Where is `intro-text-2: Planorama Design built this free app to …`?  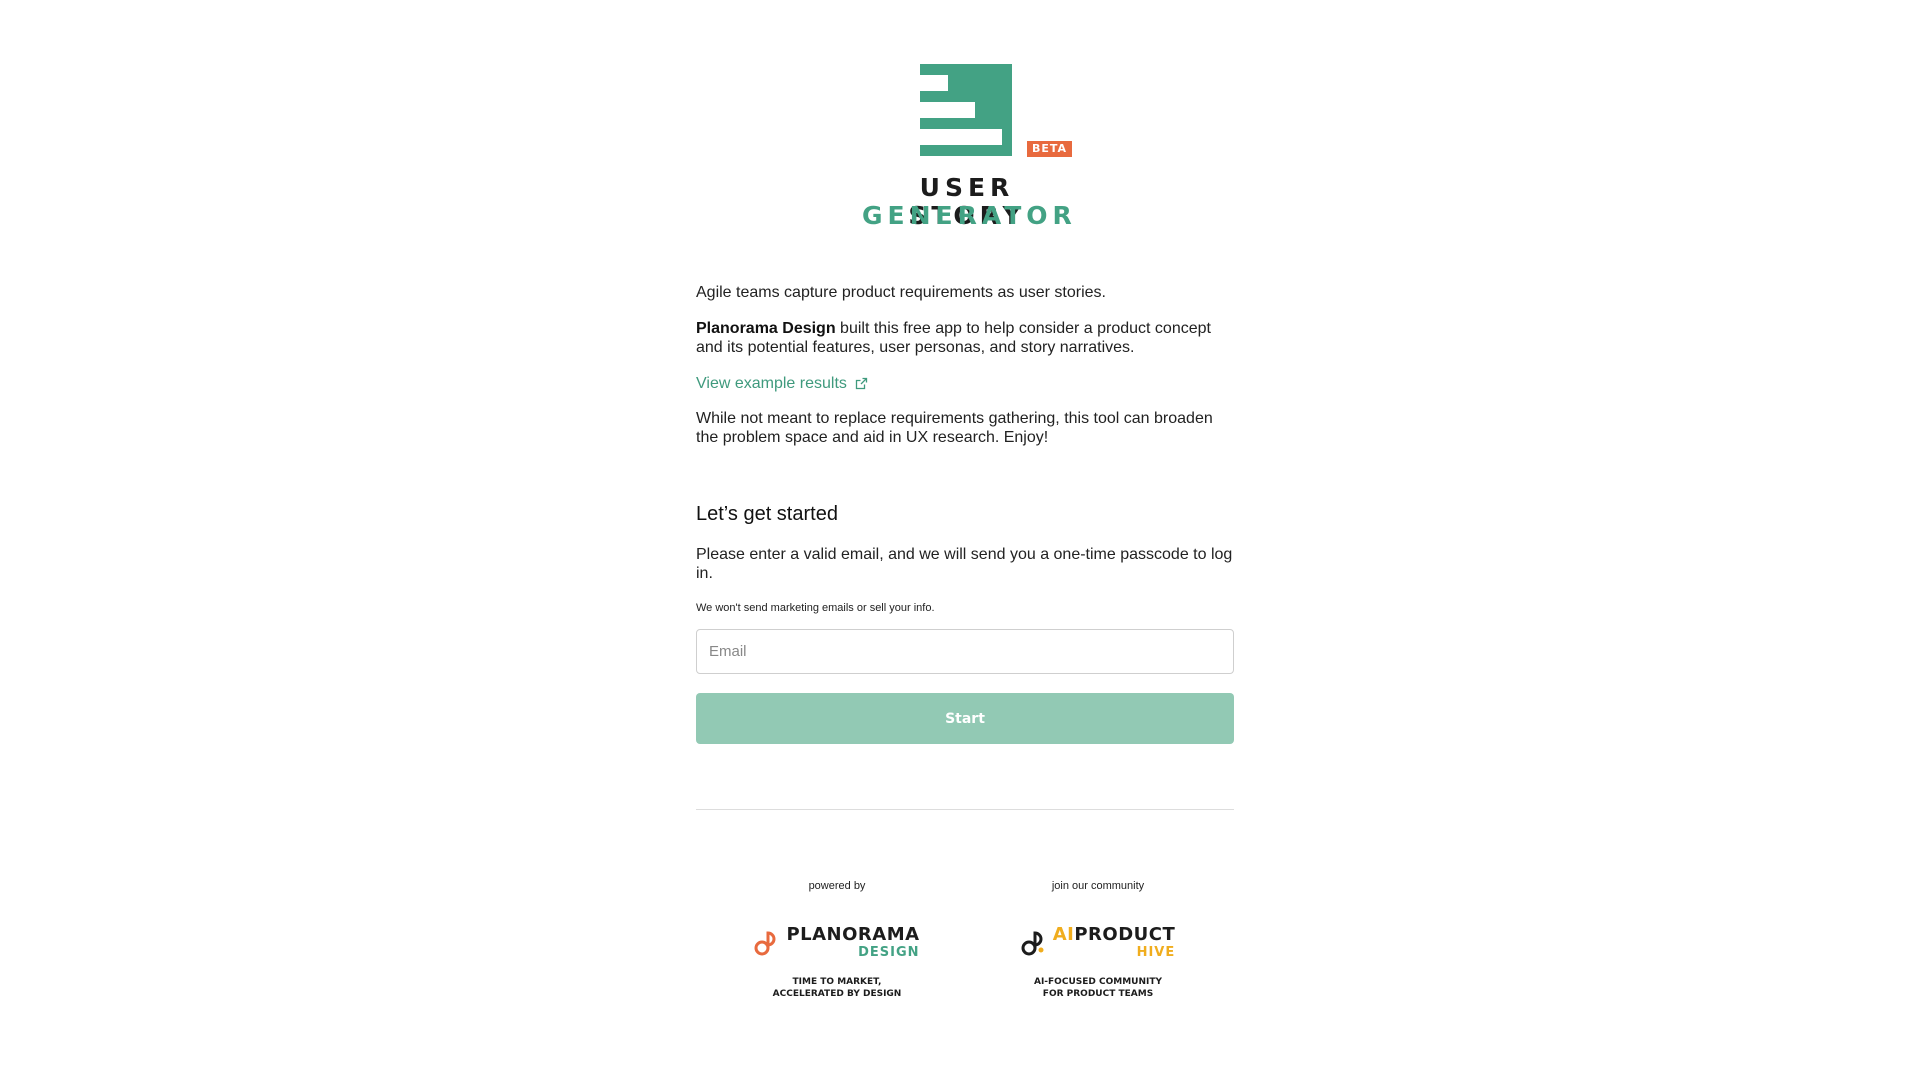 intro-text-2: Planorama Design built this free app to … is located at coordinates (966, 338).